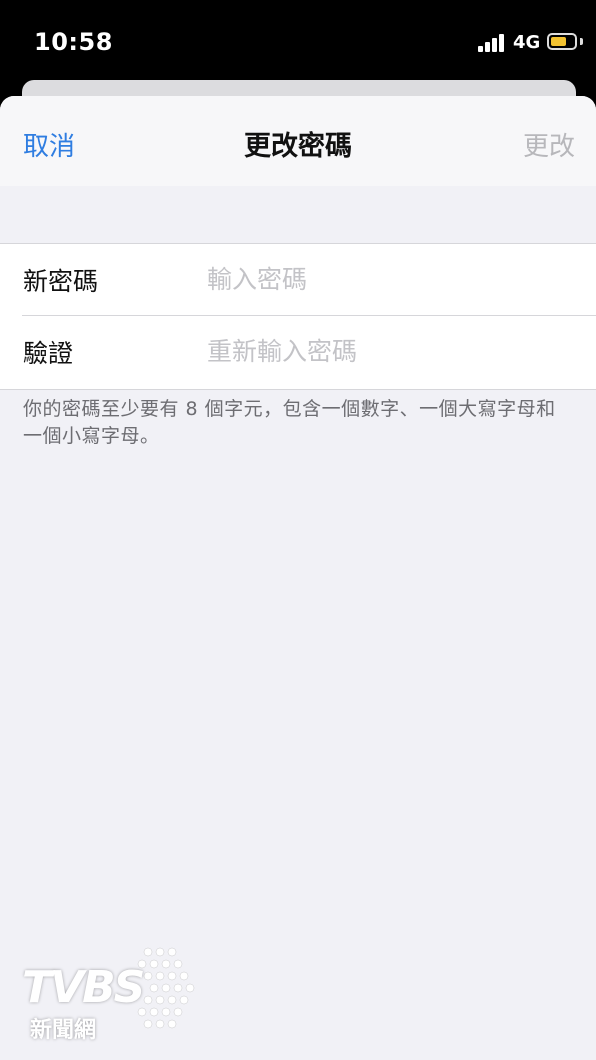 The height and width of the screenshot is (1060, 596). I want to click on tvbs-watermark: TVBS 新聞網, so click(108, 994).